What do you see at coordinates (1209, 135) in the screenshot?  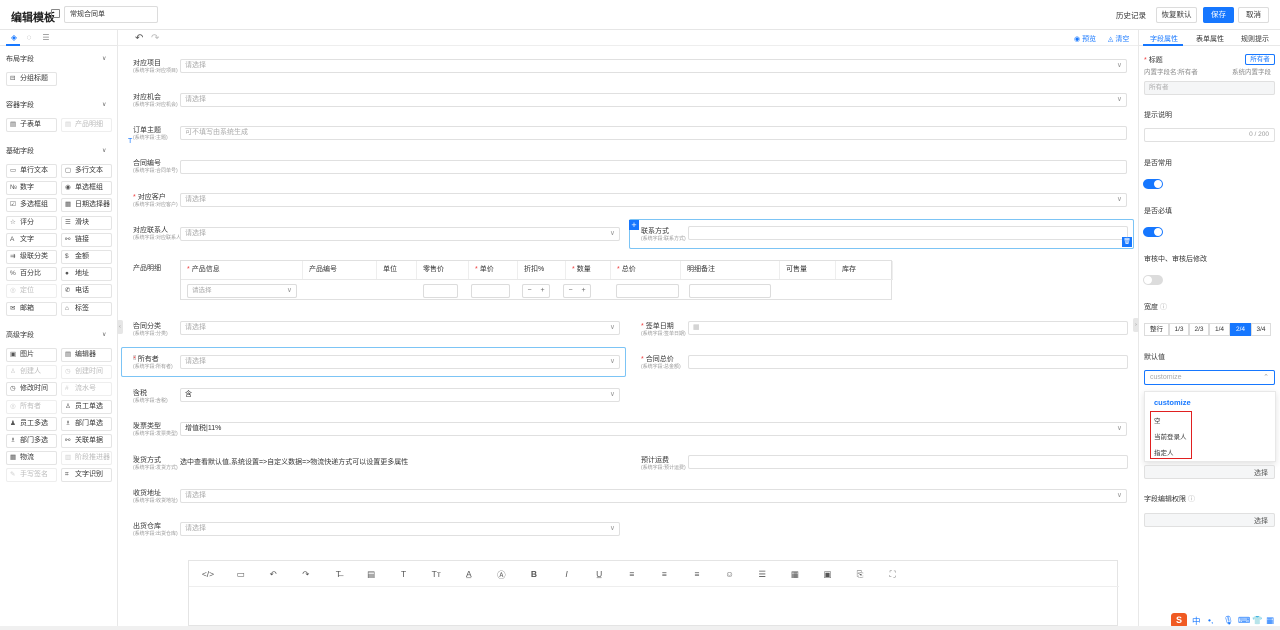 I see `hint-input: 0 / 200` at bounding box center [1209, 135].